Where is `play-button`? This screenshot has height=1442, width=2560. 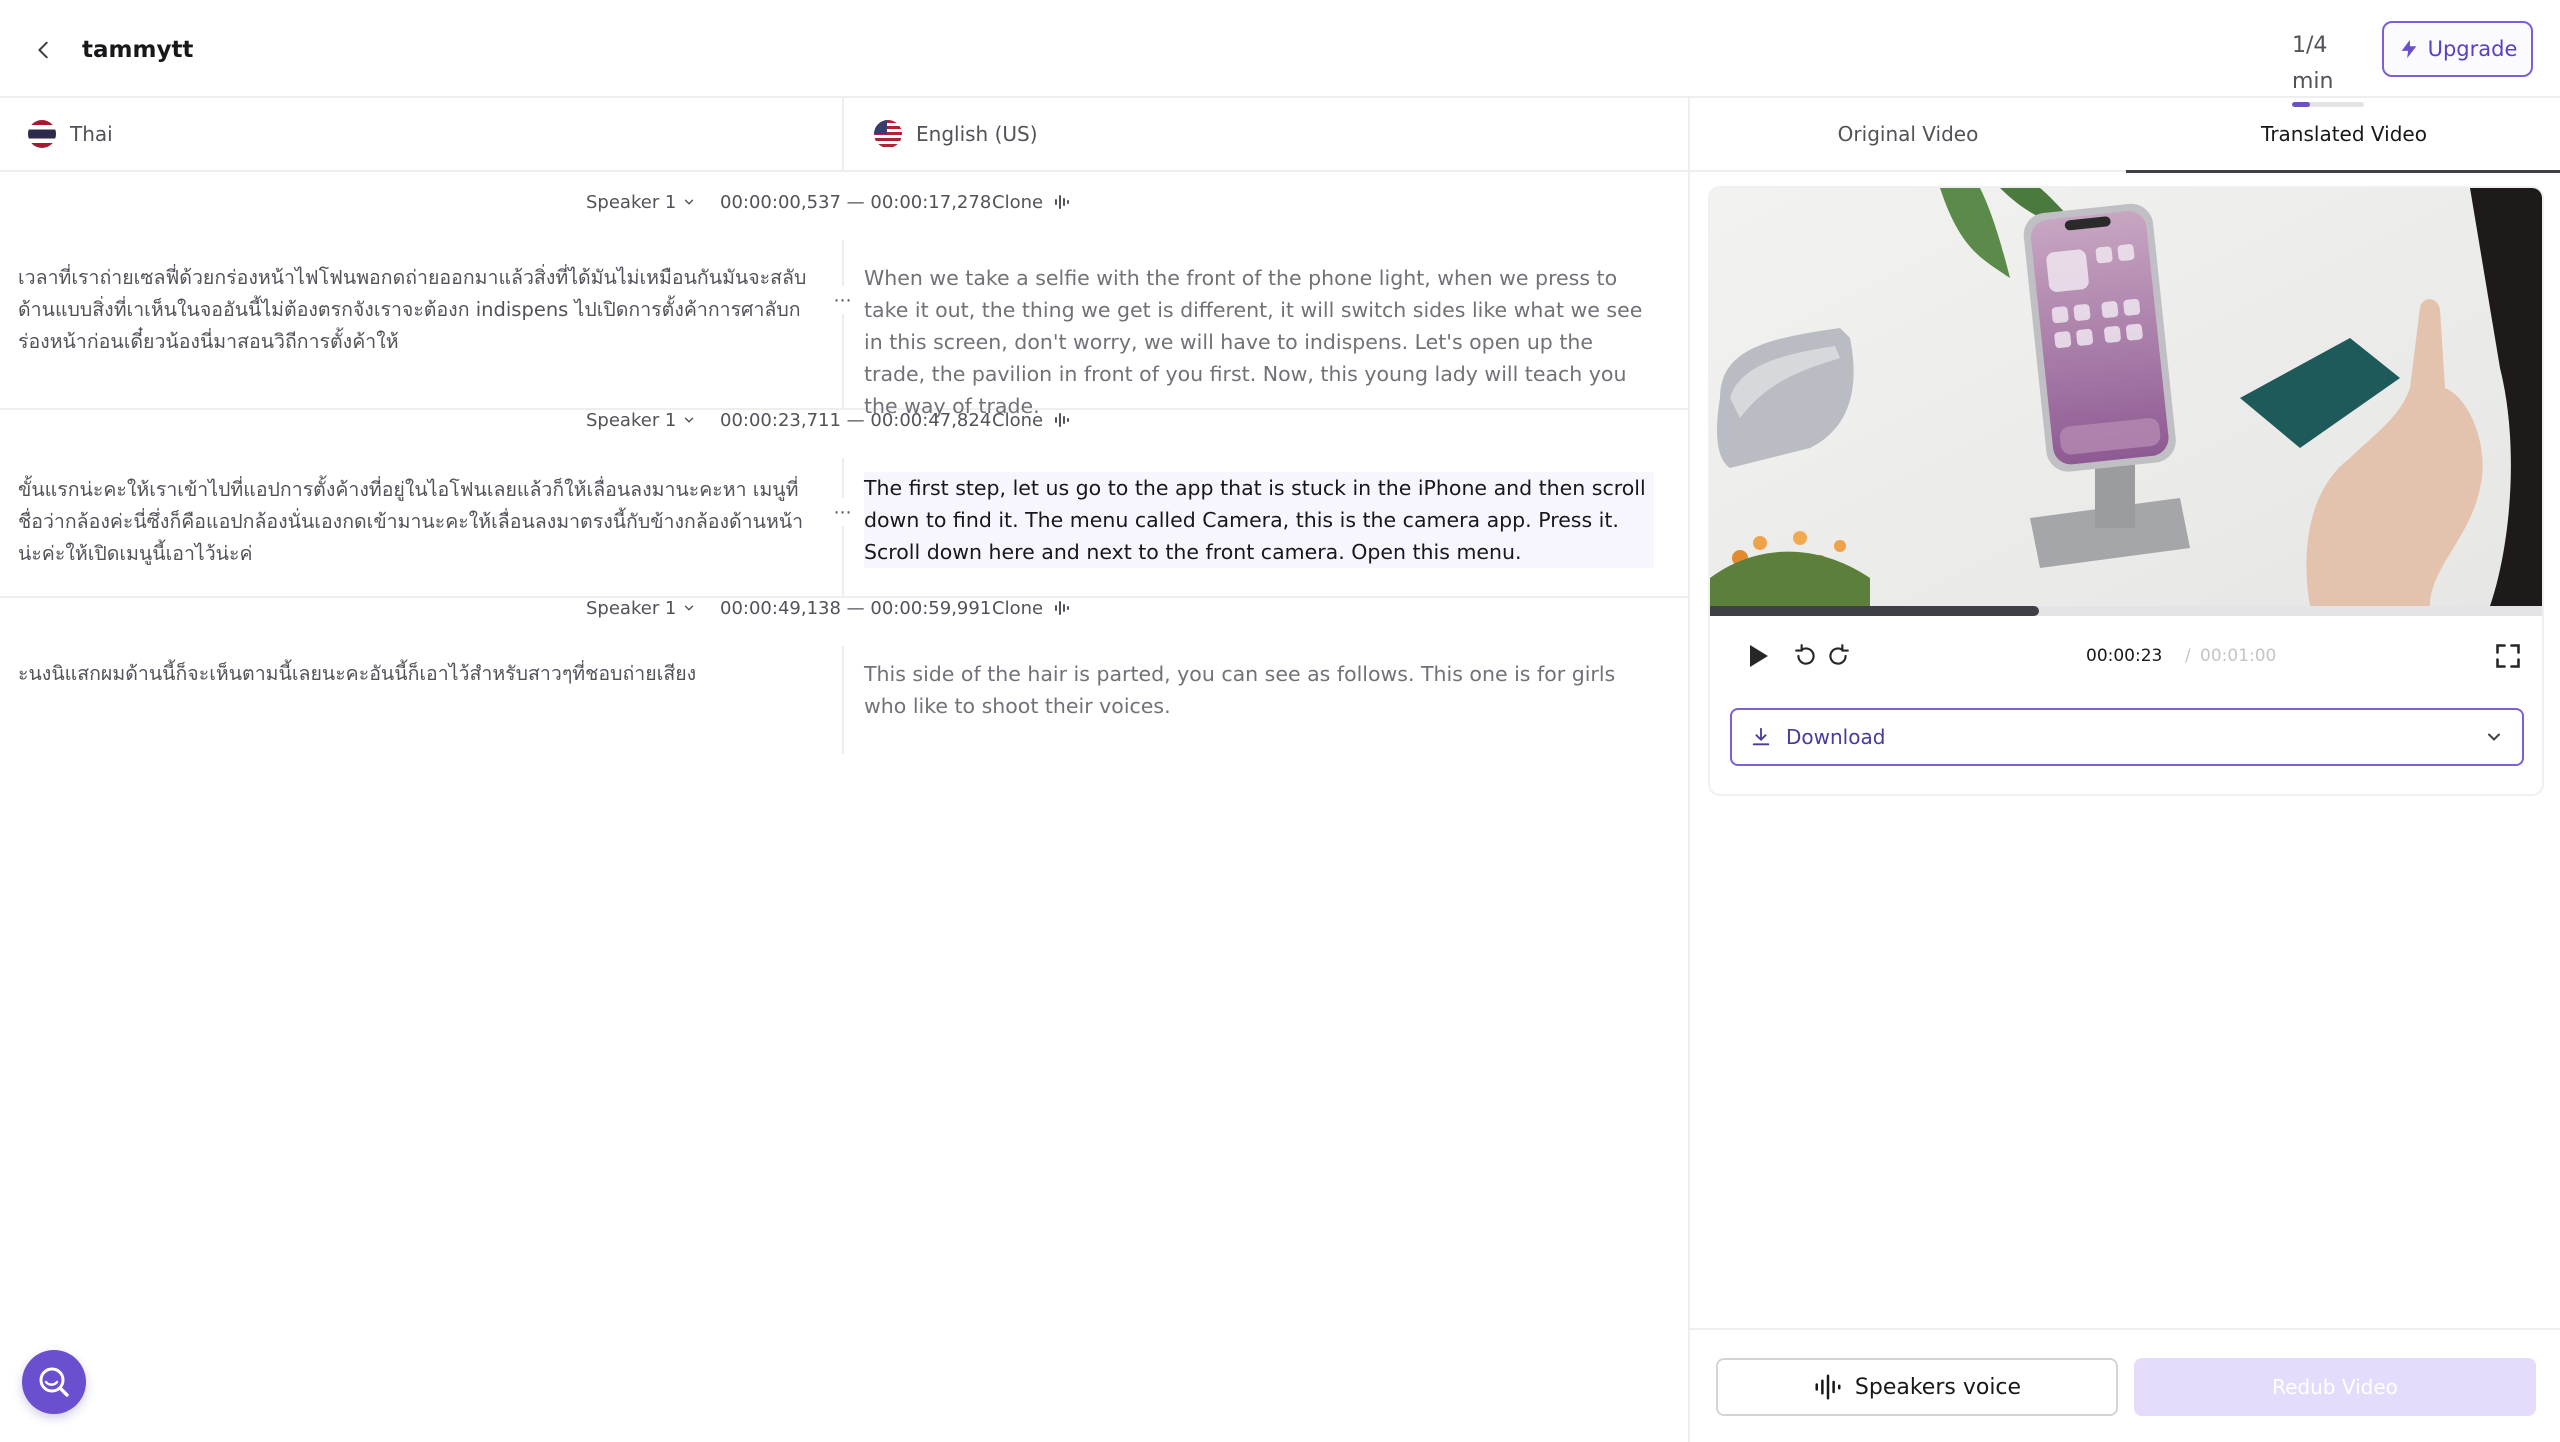 play-button is located at coordinates (1758, 656).